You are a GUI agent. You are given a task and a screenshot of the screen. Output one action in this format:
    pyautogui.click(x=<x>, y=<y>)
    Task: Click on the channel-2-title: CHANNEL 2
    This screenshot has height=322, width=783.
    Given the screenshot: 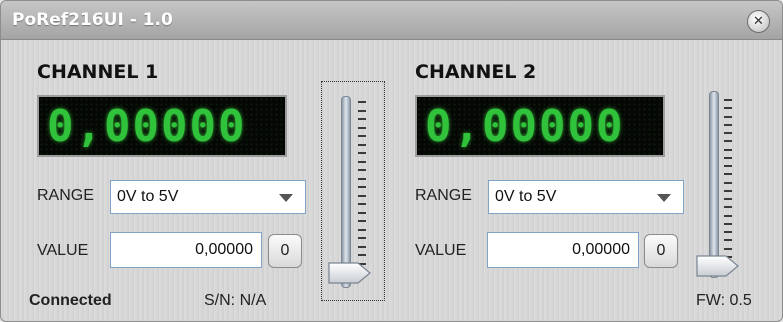 What is the action you would take?
    pyautogui.click(x=476, y=72)
    